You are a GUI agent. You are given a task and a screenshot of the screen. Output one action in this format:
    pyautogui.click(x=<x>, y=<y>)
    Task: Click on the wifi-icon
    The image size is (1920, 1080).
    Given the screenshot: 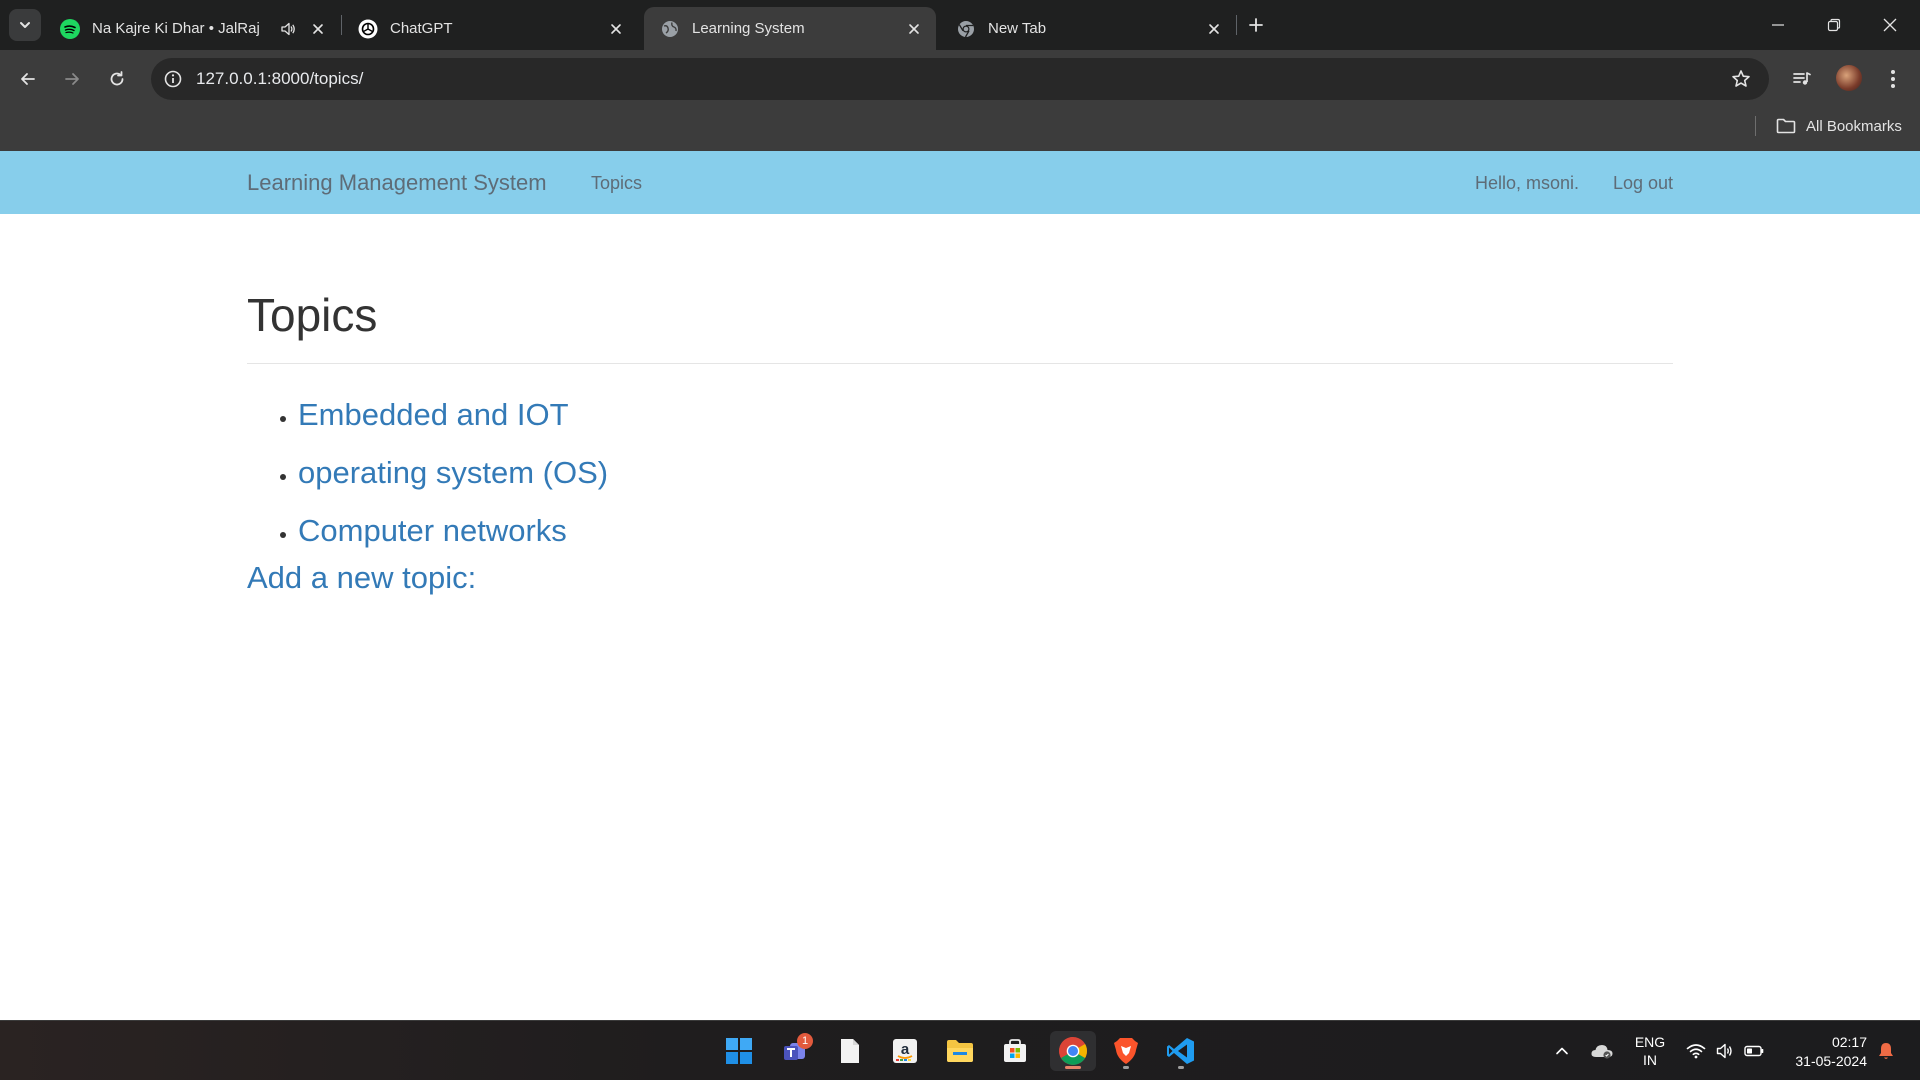 What is the action you would take?
    pyautogui.click(x=1696, y=1051)
    